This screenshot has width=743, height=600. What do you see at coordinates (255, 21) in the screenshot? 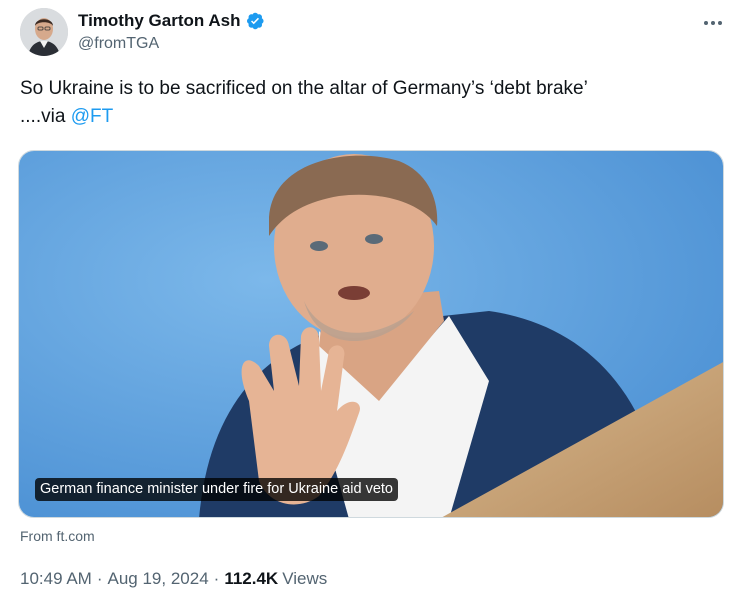
I see `verified-badge-icon` at bounding box center [255, 21].